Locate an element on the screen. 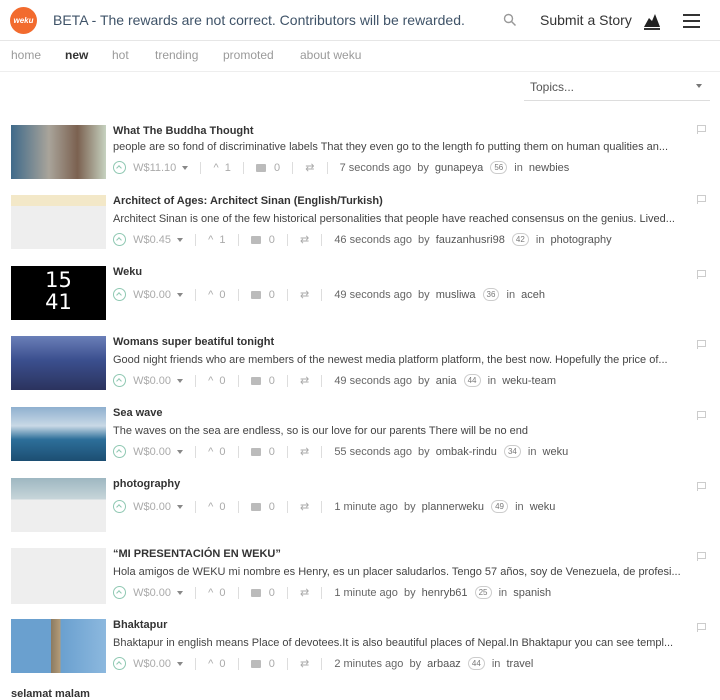 Image resolution: width=720 pixels, height=700 pixels. post-title: Bhaktapur is located at coordinates (140, 625).